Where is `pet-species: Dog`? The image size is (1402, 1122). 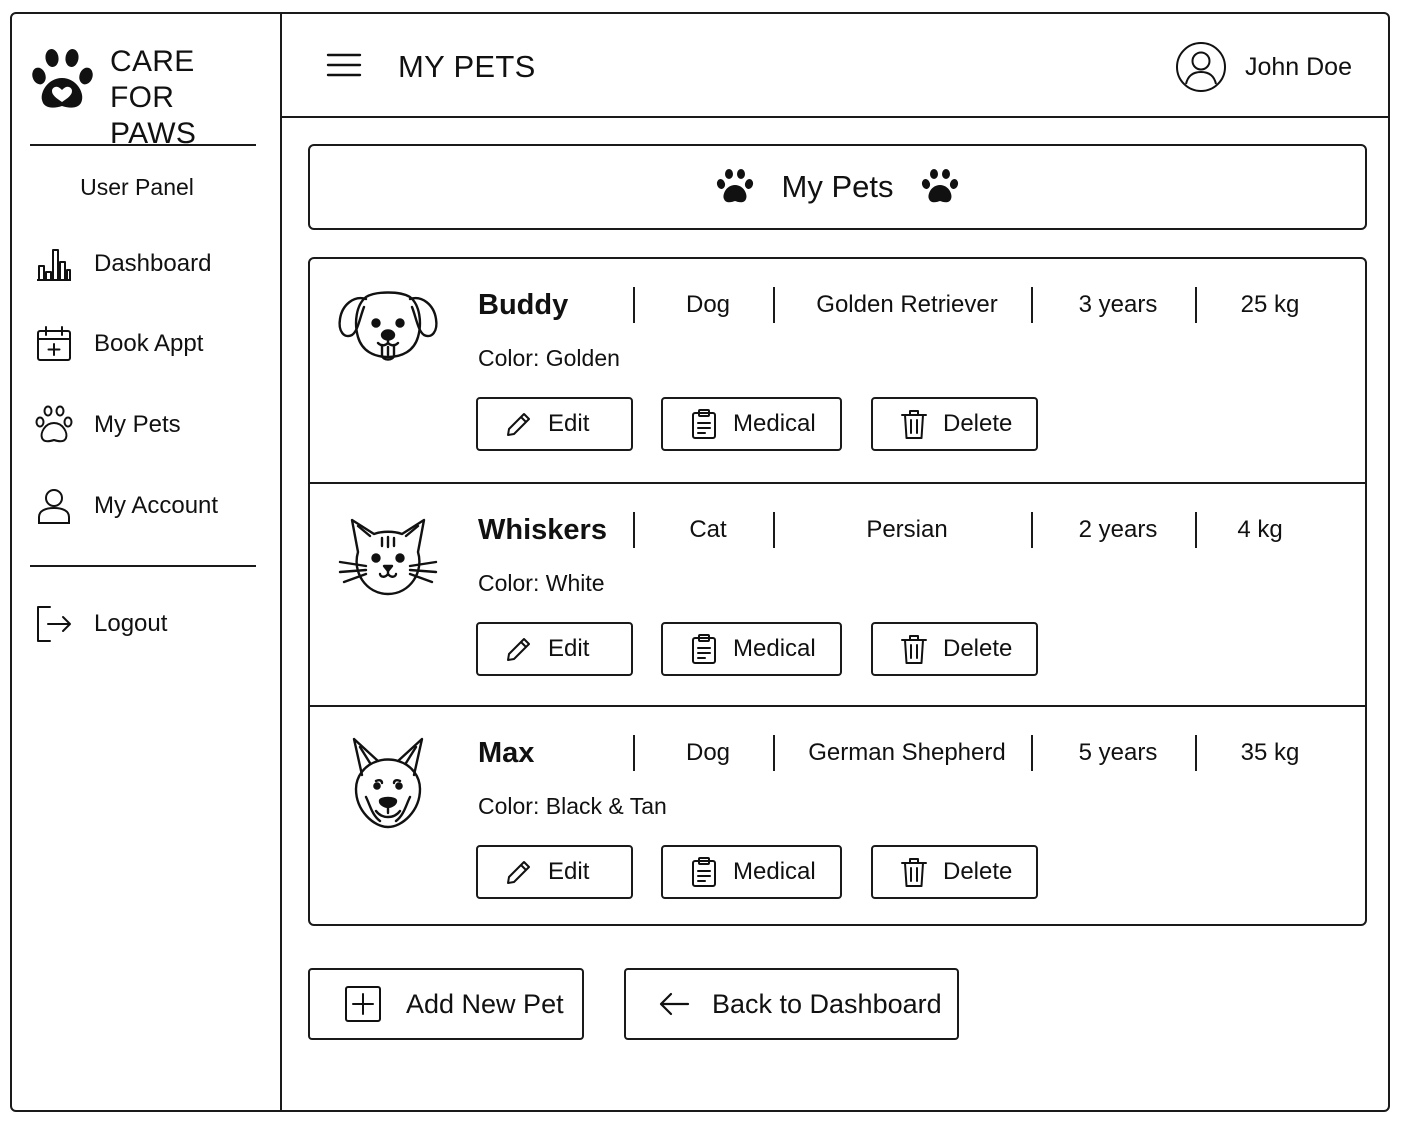 pet-species: Dog is located at coordinates (708, 752).